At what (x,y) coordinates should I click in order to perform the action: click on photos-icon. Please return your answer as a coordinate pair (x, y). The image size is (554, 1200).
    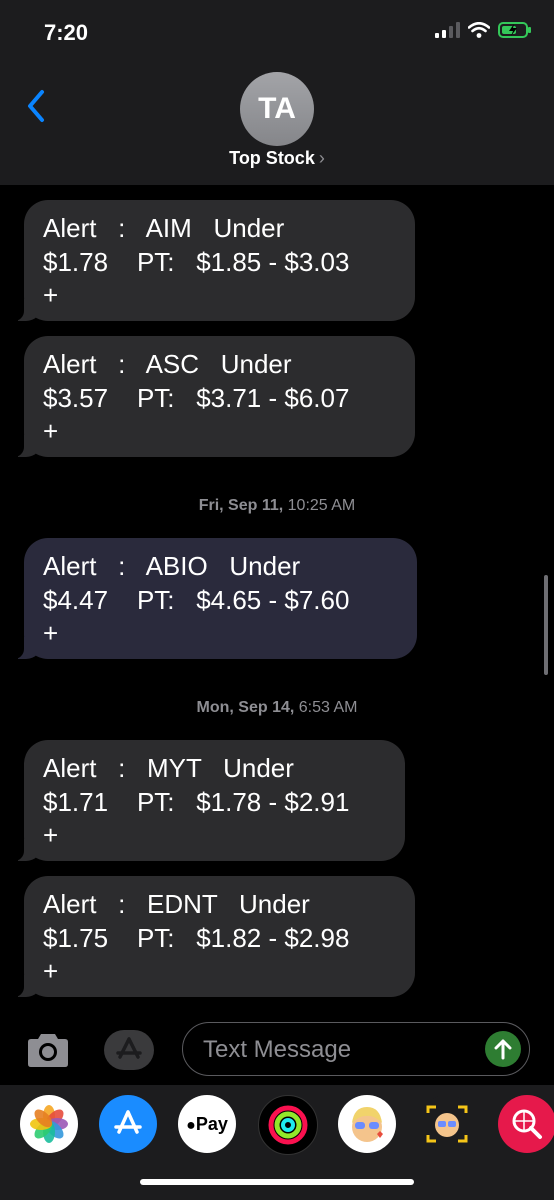
    Looking at the image, I should click on (49, 1124).